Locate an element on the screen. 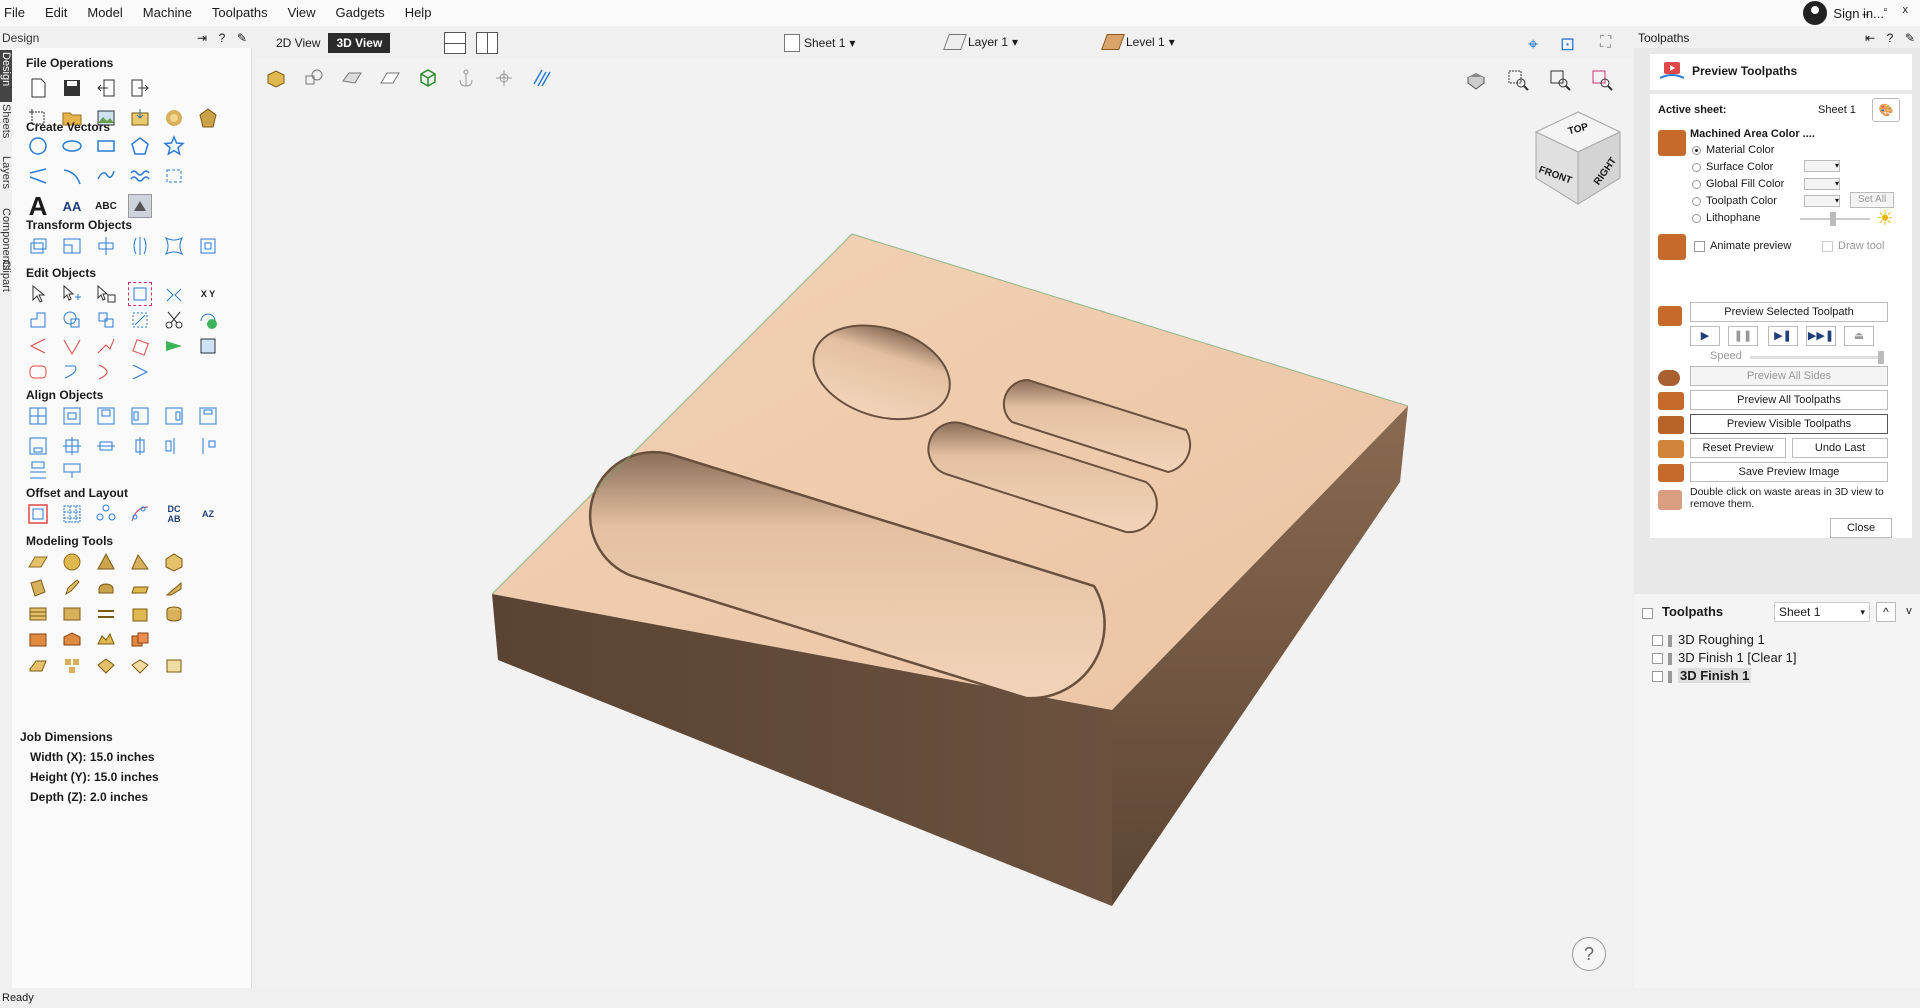 The height and width of the screenshot is (1008, 1920). pencil-icon is located at coordinates (72, 588).